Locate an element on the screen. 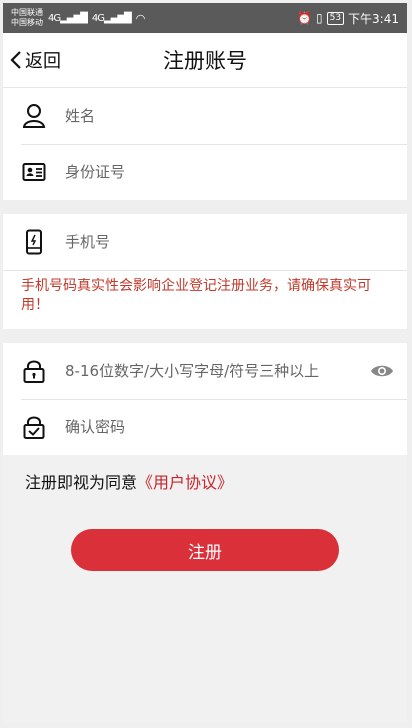 This screenshot has height=728, width=412. alarm-icon: ⏰ is located at coordinates (304, 18).